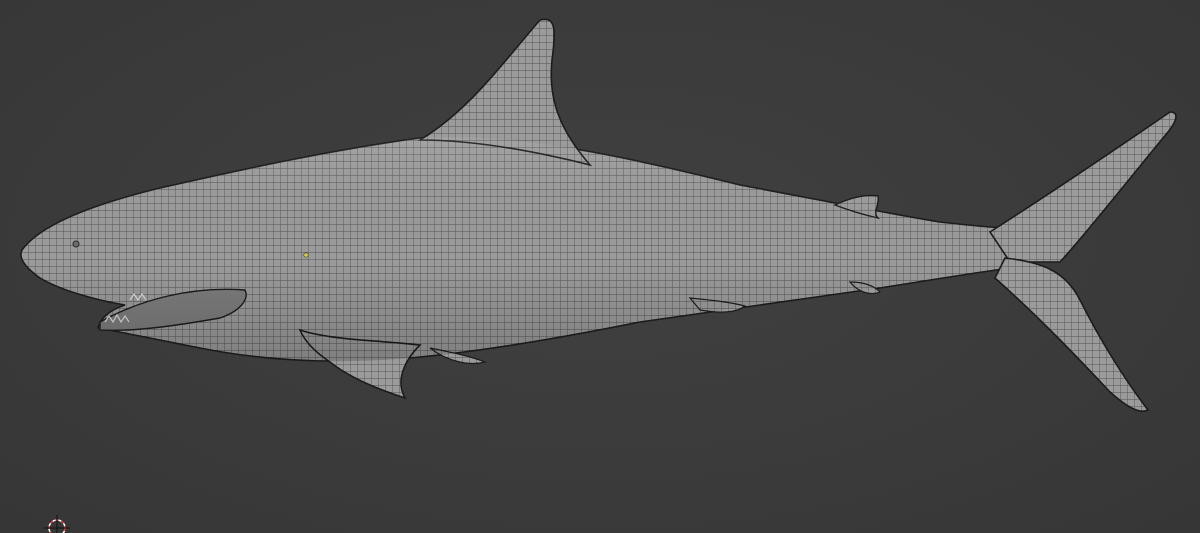  Describe the element at coordinates (76, 244) in the screenshot. I see `shark-eye` at that location.